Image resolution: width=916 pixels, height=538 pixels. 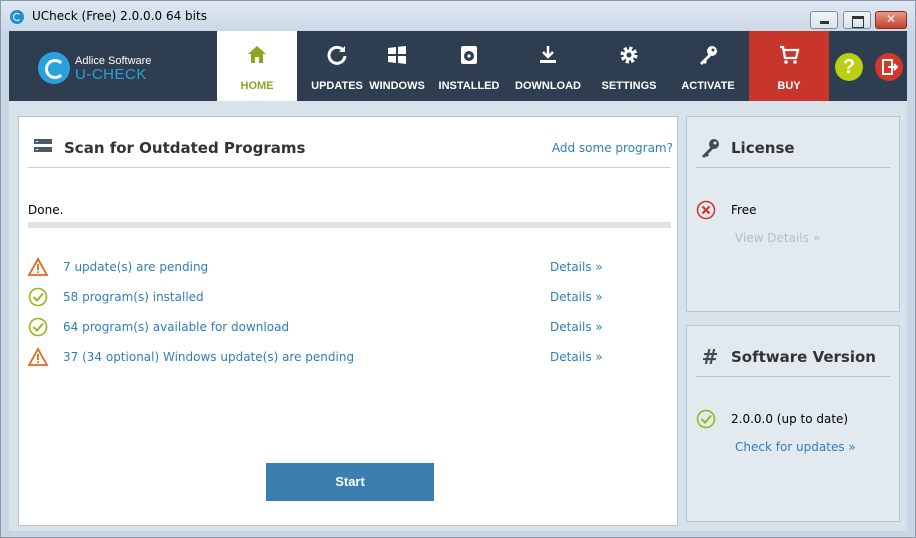 I want to click on error-icon, so click(x=706, y=210).